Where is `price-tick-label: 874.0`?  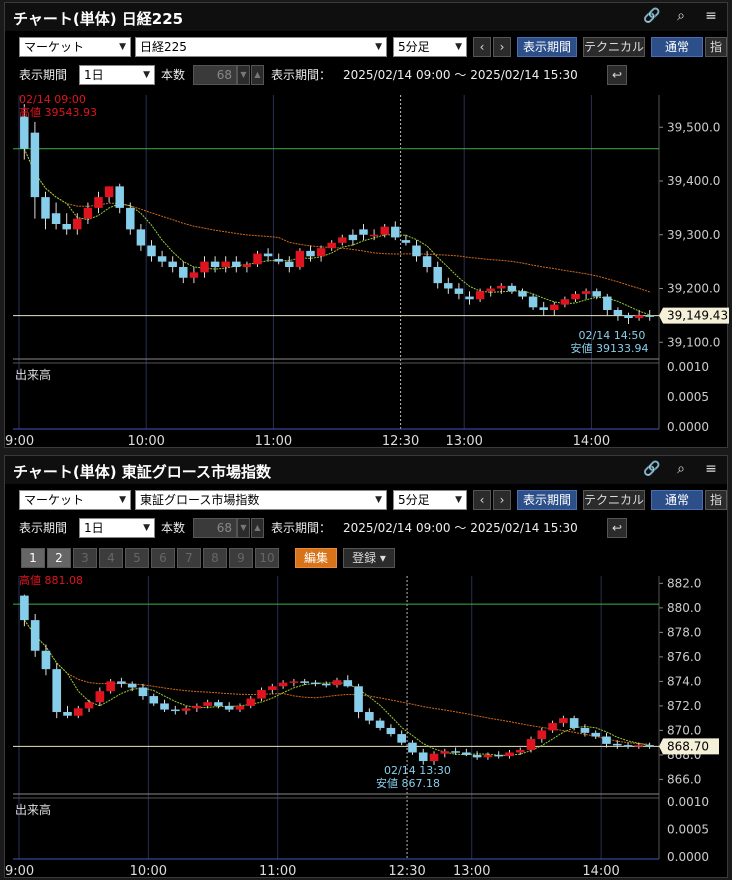
price-tick-label: 874.0 is located at coordinates (684, 681).